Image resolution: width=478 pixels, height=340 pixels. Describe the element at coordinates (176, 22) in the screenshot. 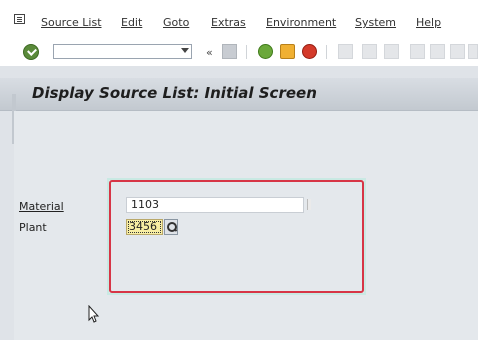

I see `menu-goto: Goto` at that location.